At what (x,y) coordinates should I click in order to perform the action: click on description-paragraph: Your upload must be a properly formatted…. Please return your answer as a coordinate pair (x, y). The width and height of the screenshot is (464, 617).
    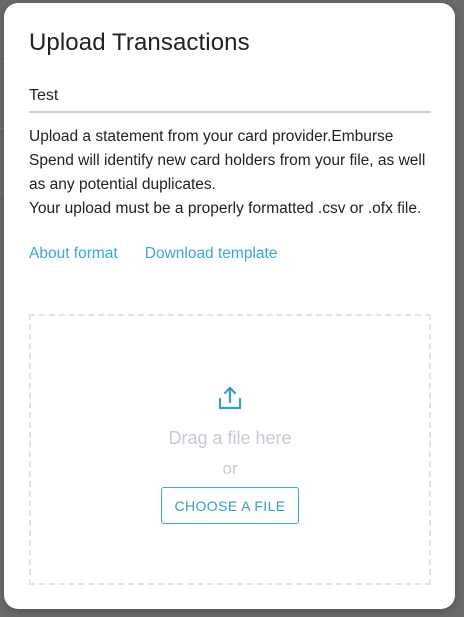
    Looking at the image, I should click on (225, 208).